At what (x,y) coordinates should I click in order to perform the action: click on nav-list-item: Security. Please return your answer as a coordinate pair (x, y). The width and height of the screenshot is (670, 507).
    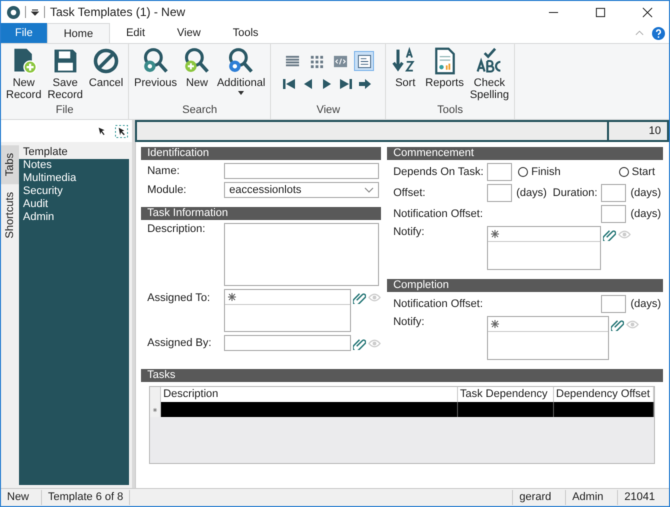
    Looking at the image, I should click on (74, 191).